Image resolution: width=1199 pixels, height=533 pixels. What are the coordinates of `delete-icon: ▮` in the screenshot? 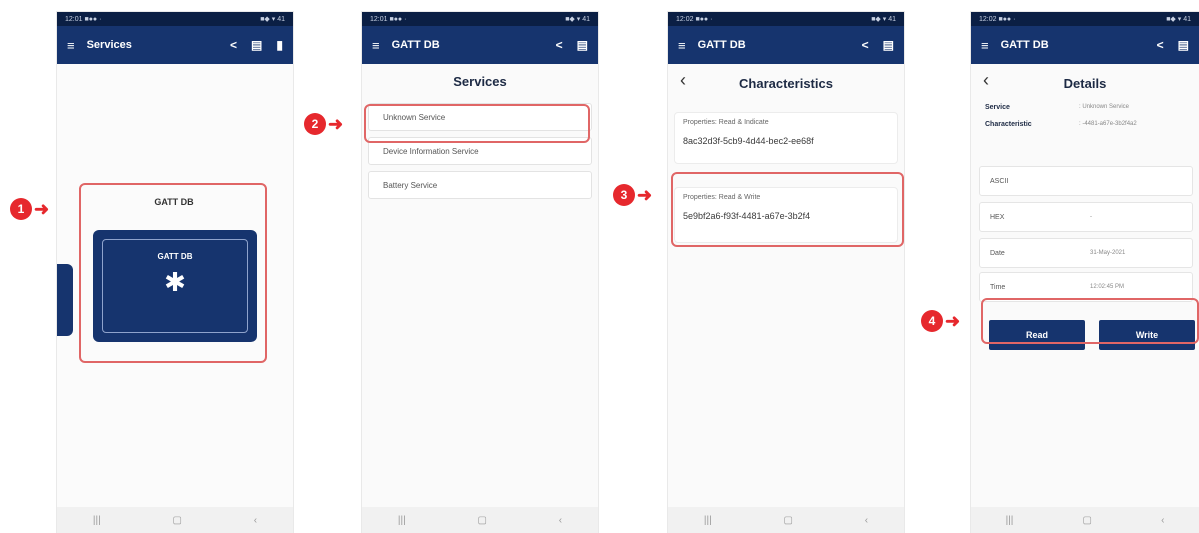 It's located at (279, 45).